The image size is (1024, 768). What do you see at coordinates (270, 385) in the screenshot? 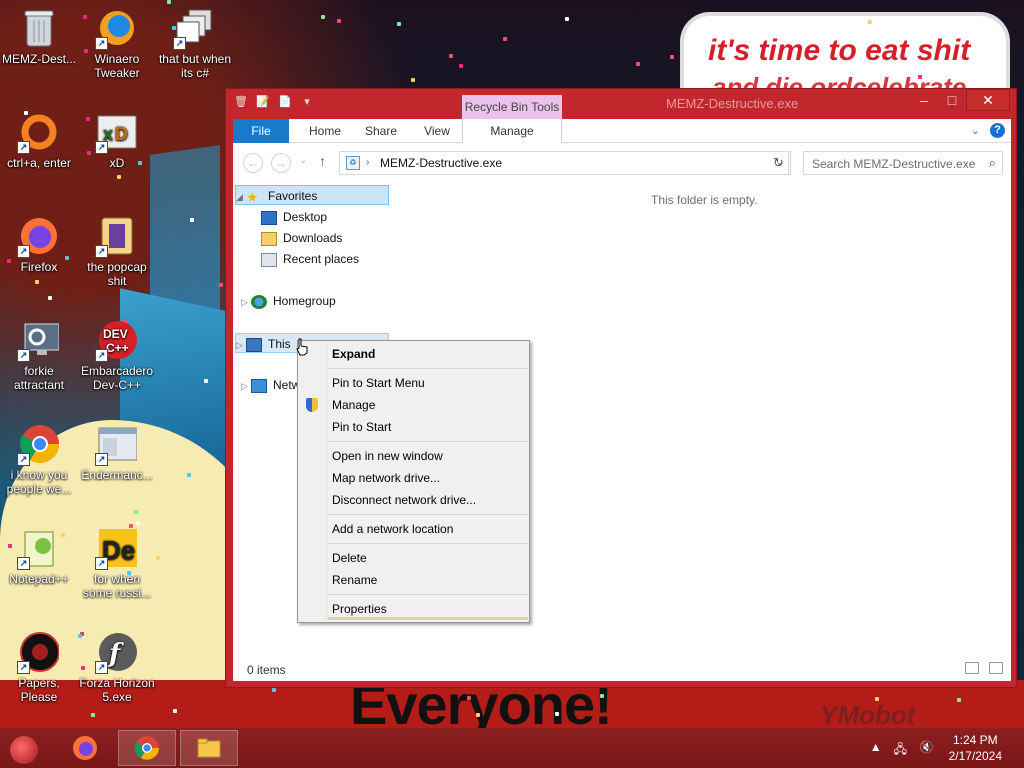
I see `tree-item-network: ▷ Netw` at bounding box center [270, 385].